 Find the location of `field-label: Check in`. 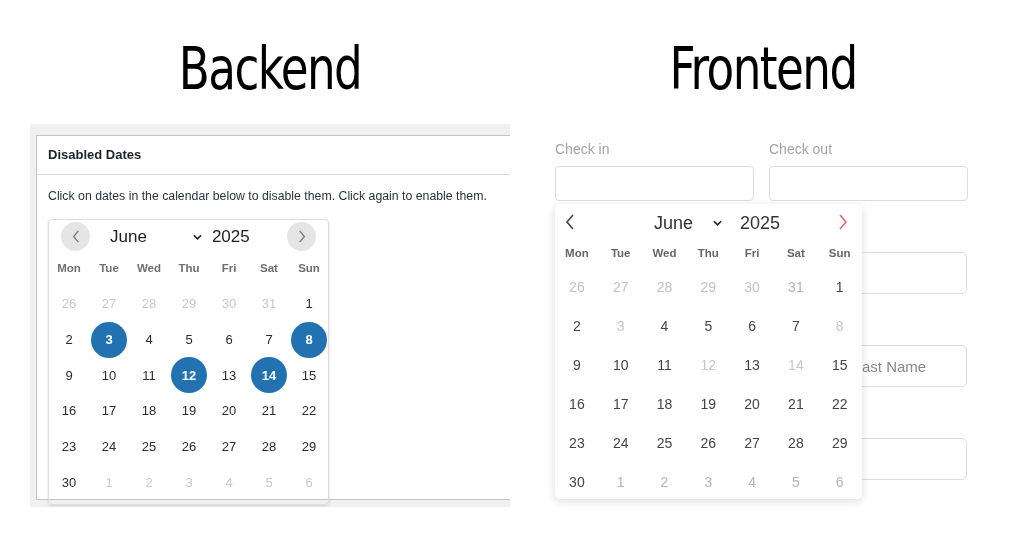

field-label: Check in is located at coordinates (583, 149).